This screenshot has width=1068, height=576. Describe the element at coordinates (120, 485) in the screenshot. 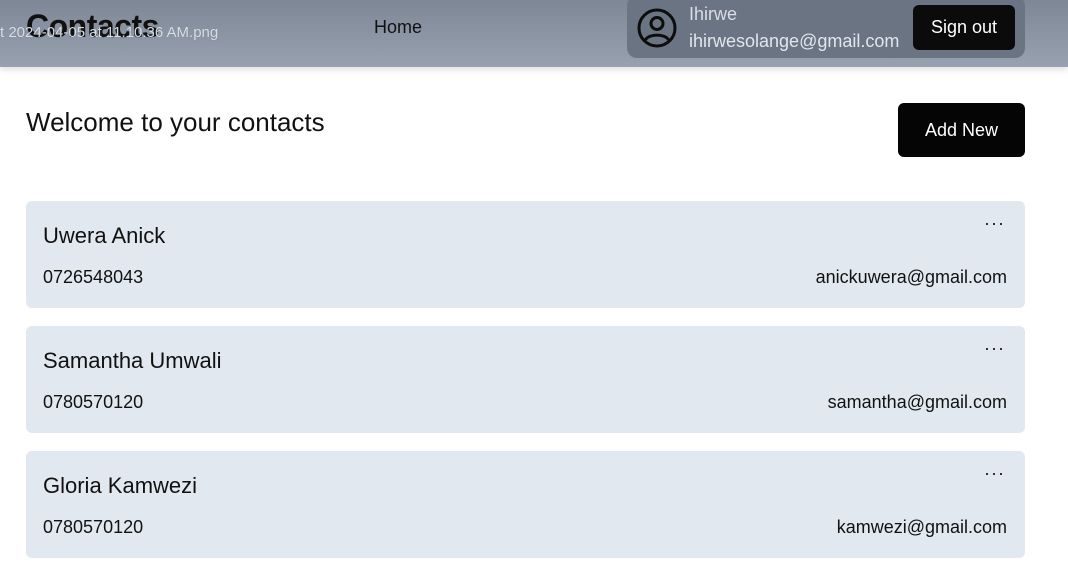

I see `contact-name: Gloria Kamwezi` at that location.